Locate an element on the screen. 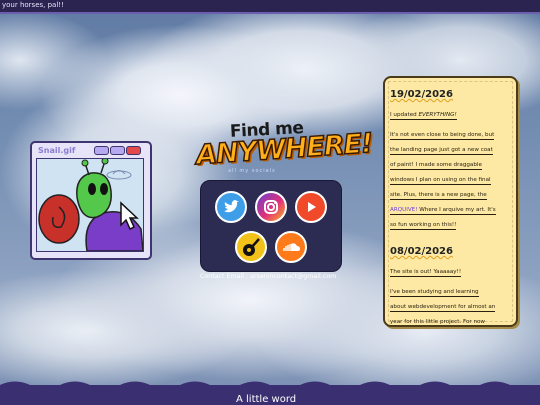 The width and height of the screenshot is (540, 405). contact-email: Contact Email : arsenincontact@gmail.com is located at coordinates (268, 276).